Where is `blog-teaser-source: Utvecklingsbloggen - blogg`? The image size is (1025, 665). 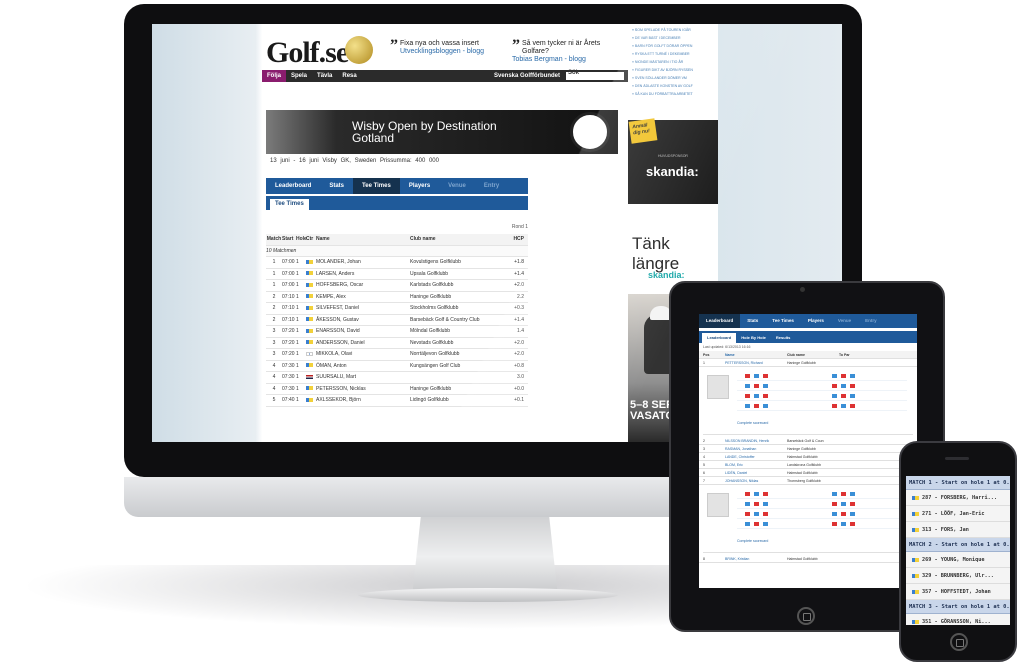
blog-teaser-source: Utvecklingsbloggen - blogg is located at coordinates (445, 52).